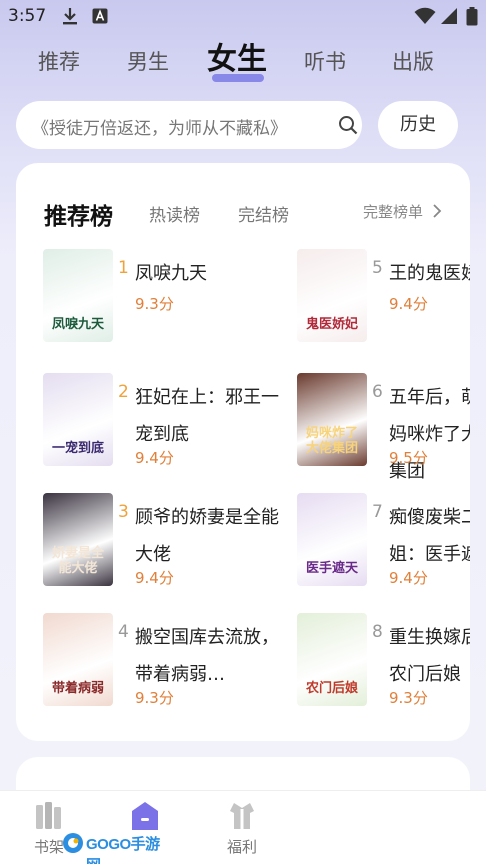 This screenshot has width=486, height=864. Describe the element at coordinates (174, 213) in the screenshot. I see `tab-hot-reading: 热读榜` at that location.